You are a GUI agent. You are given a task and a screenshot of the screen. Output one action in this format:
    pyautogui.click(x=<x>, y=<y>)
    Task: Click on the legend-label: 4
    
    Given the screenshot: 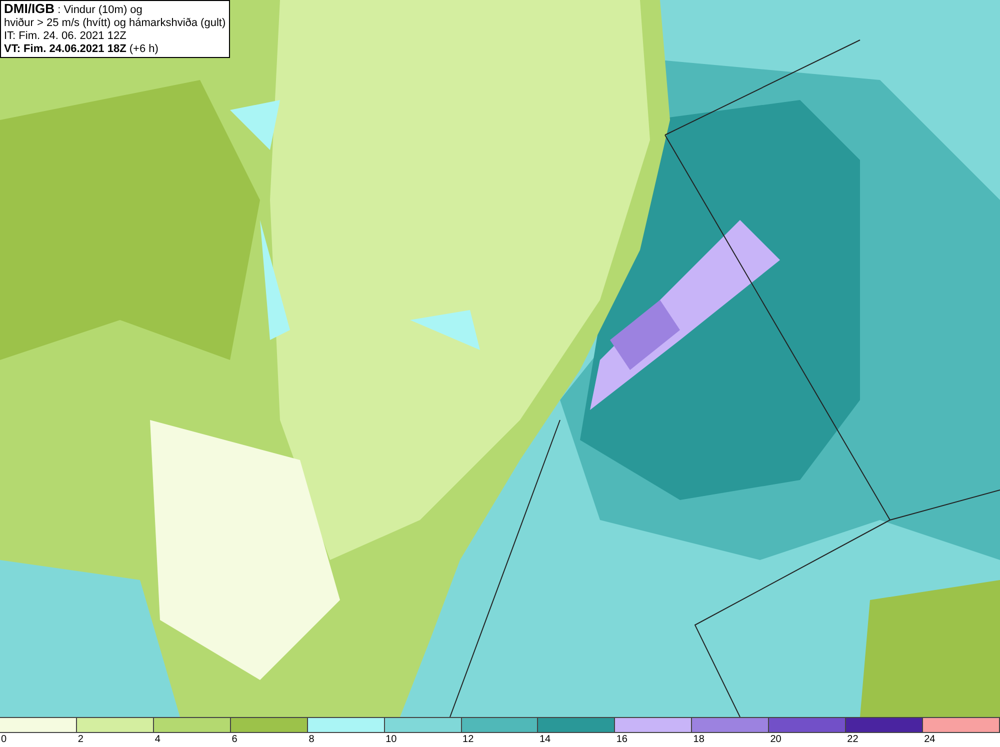 What is the action you would take?
    pyautogui.click(x=157, y=740)
    